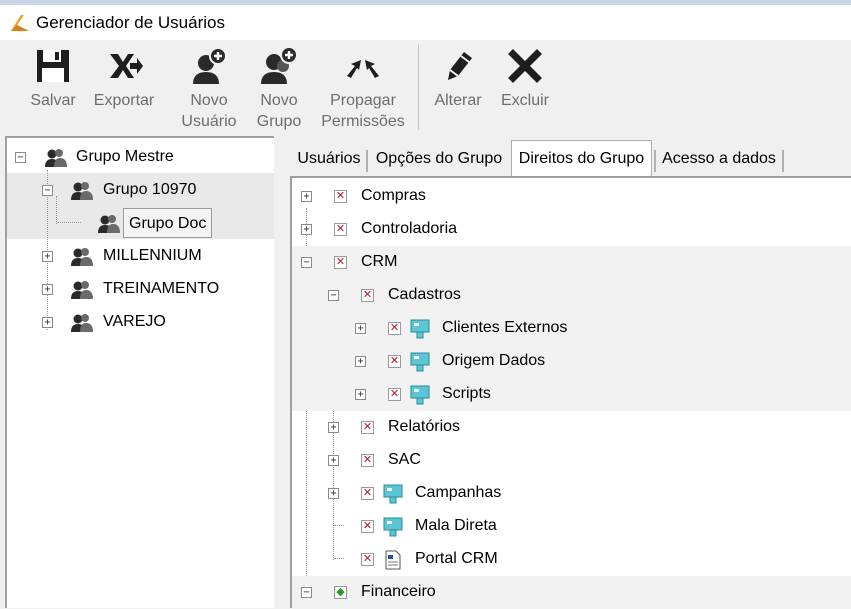  What do you see at coordinates (279, 100) in the screenshot?
I see `new-group-label-line1: Novo` at bounding box center [279, 100].